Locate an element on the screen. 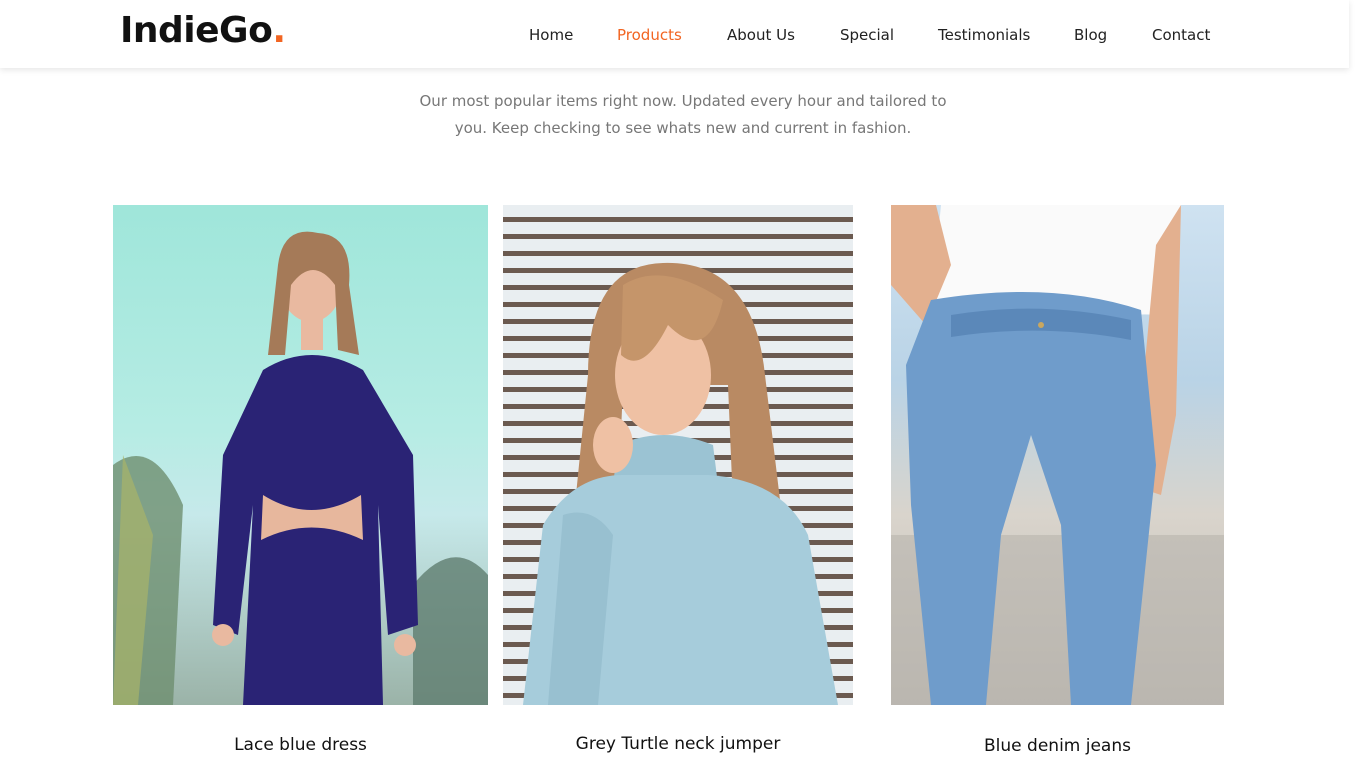  nav-home: Home is located at coordinates (551, 35).